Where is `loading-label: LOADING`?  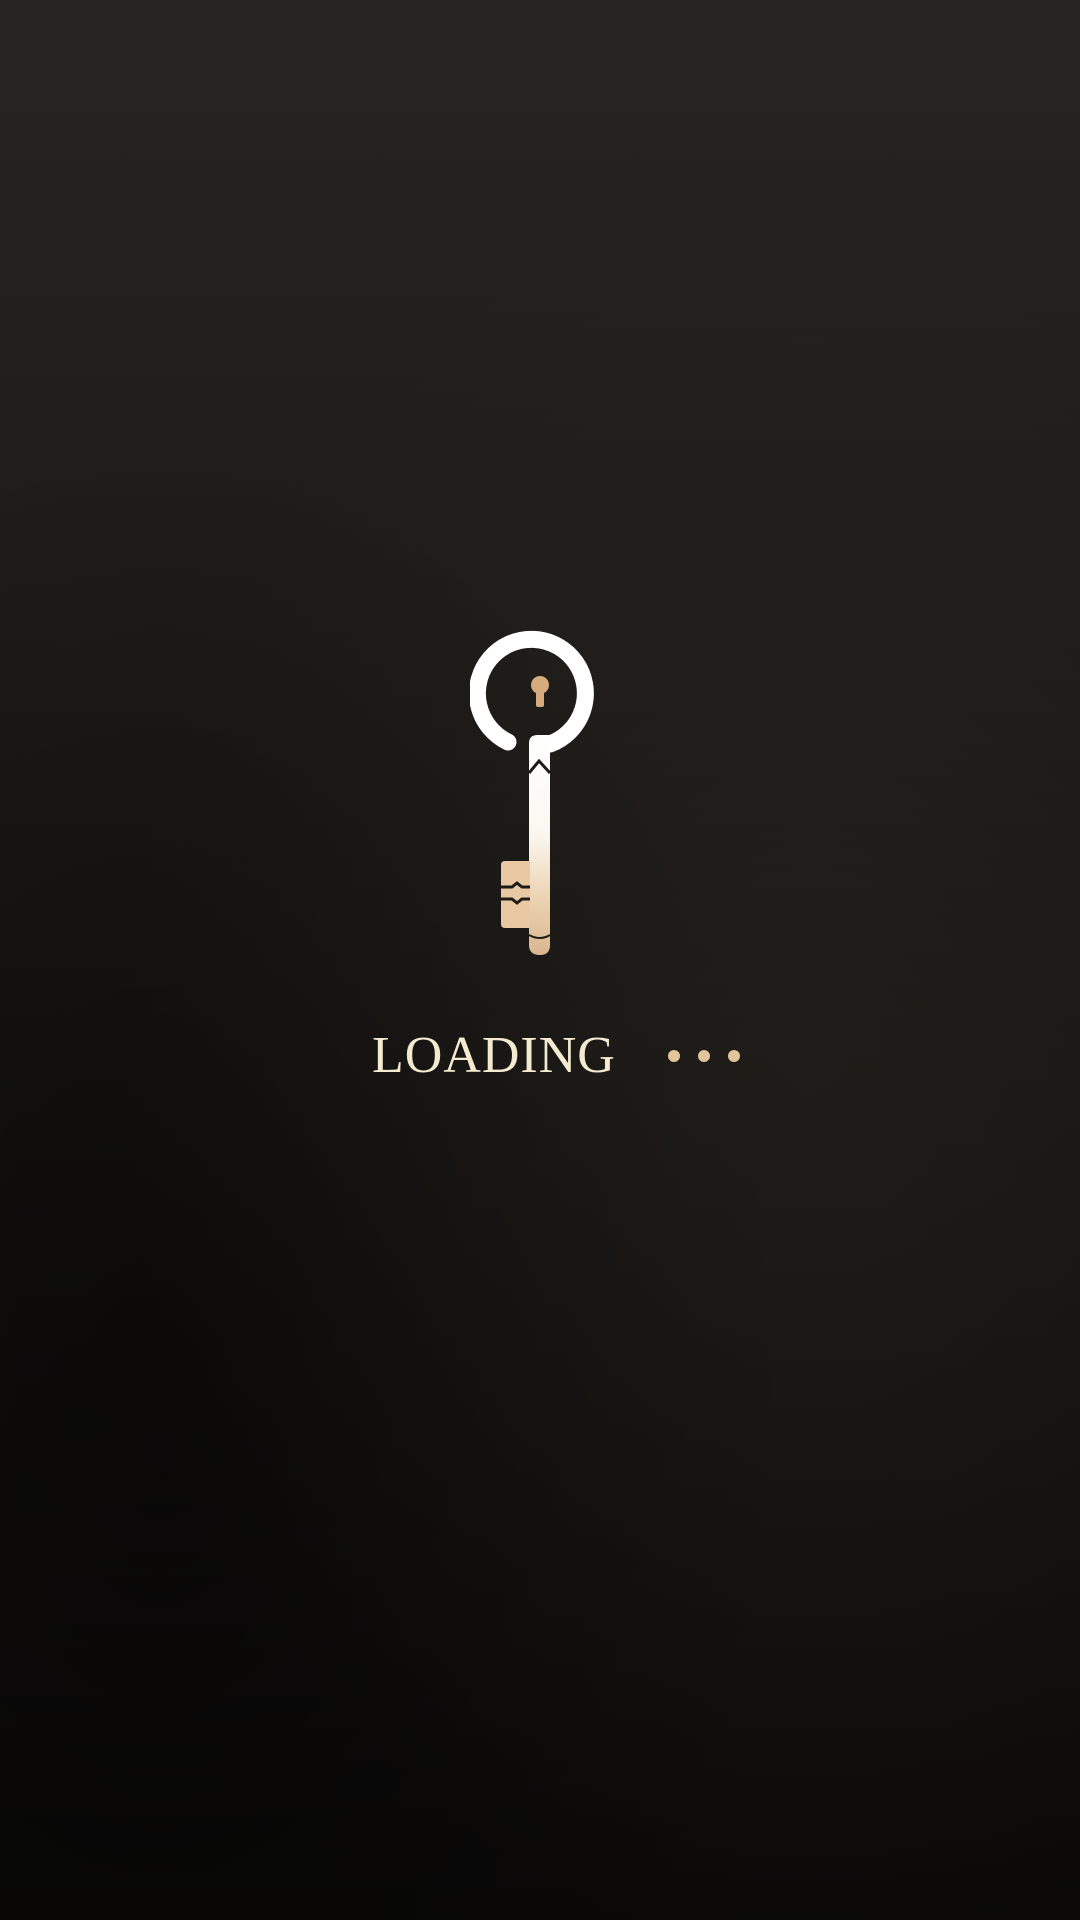
loading-label: LOADING is located at coordinates (494, 1055).